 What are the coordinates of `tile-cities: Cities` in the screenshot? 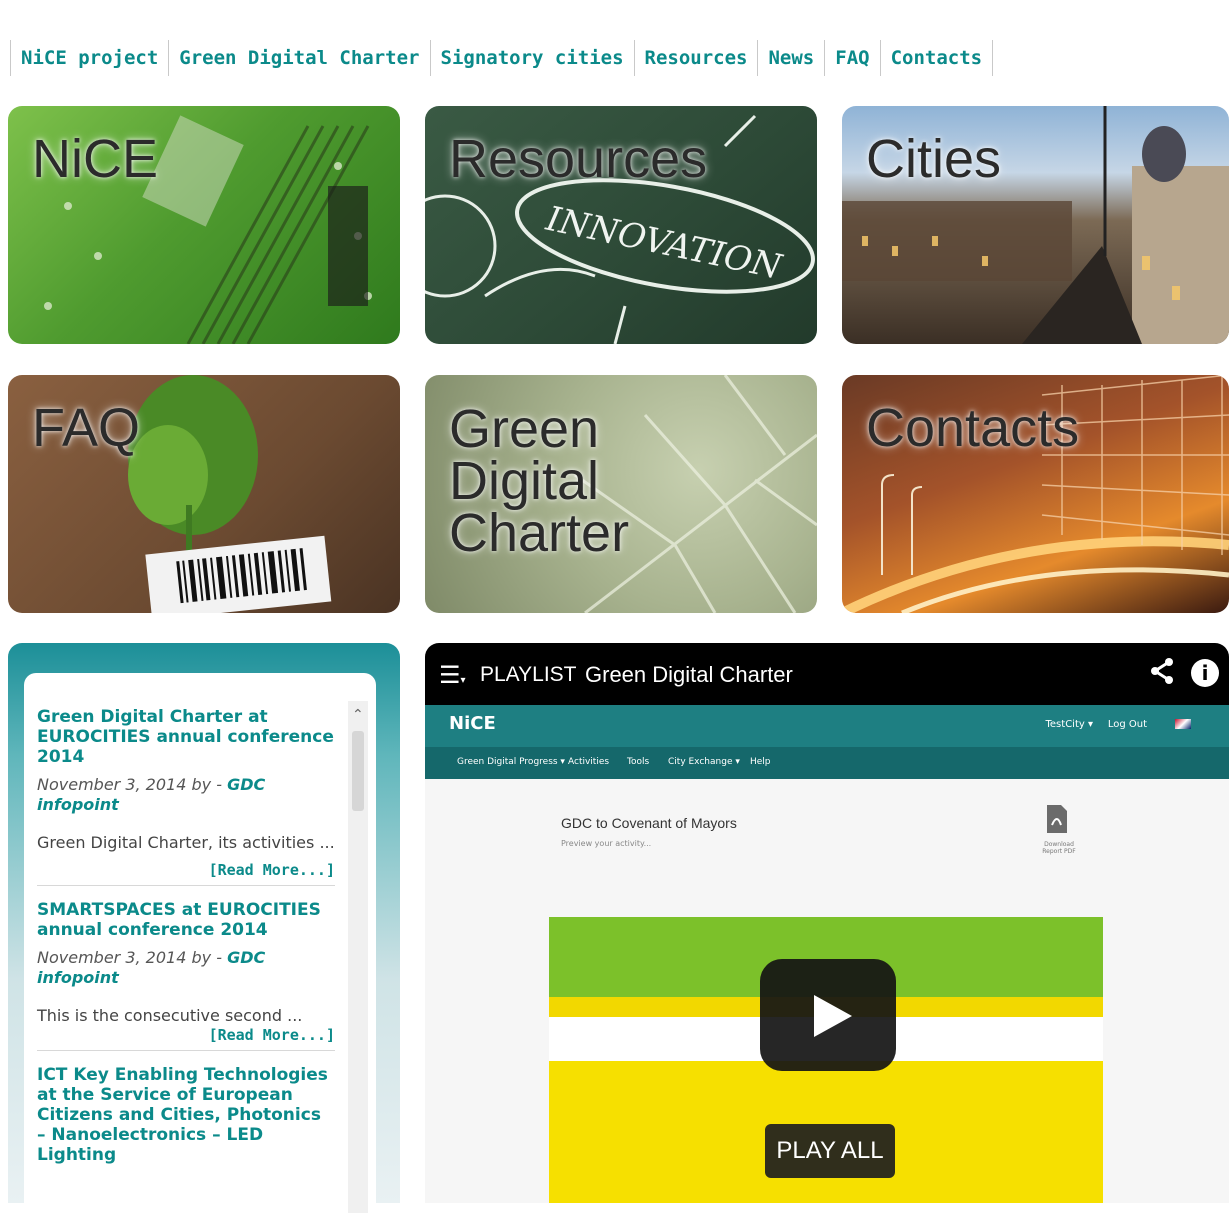 It's located at (1035, 225).